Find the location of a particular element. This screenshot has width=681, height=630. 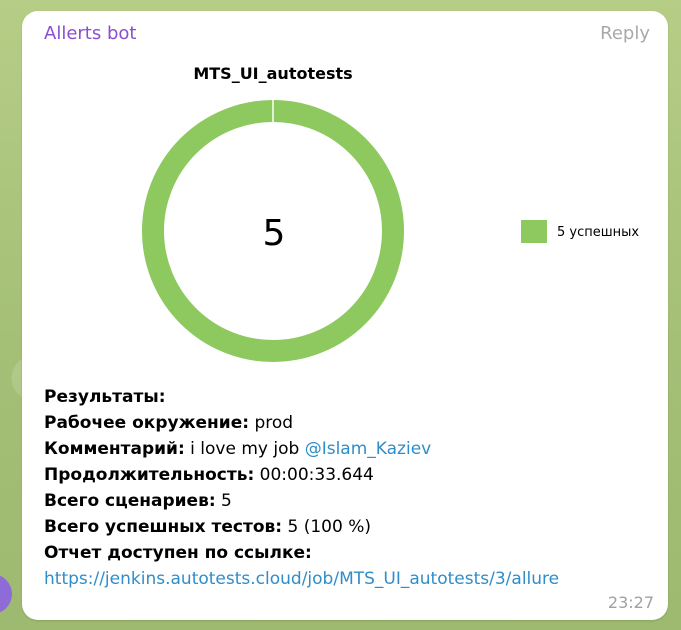

results-heading-line: Результаты: is located at coordinates (349, 397).